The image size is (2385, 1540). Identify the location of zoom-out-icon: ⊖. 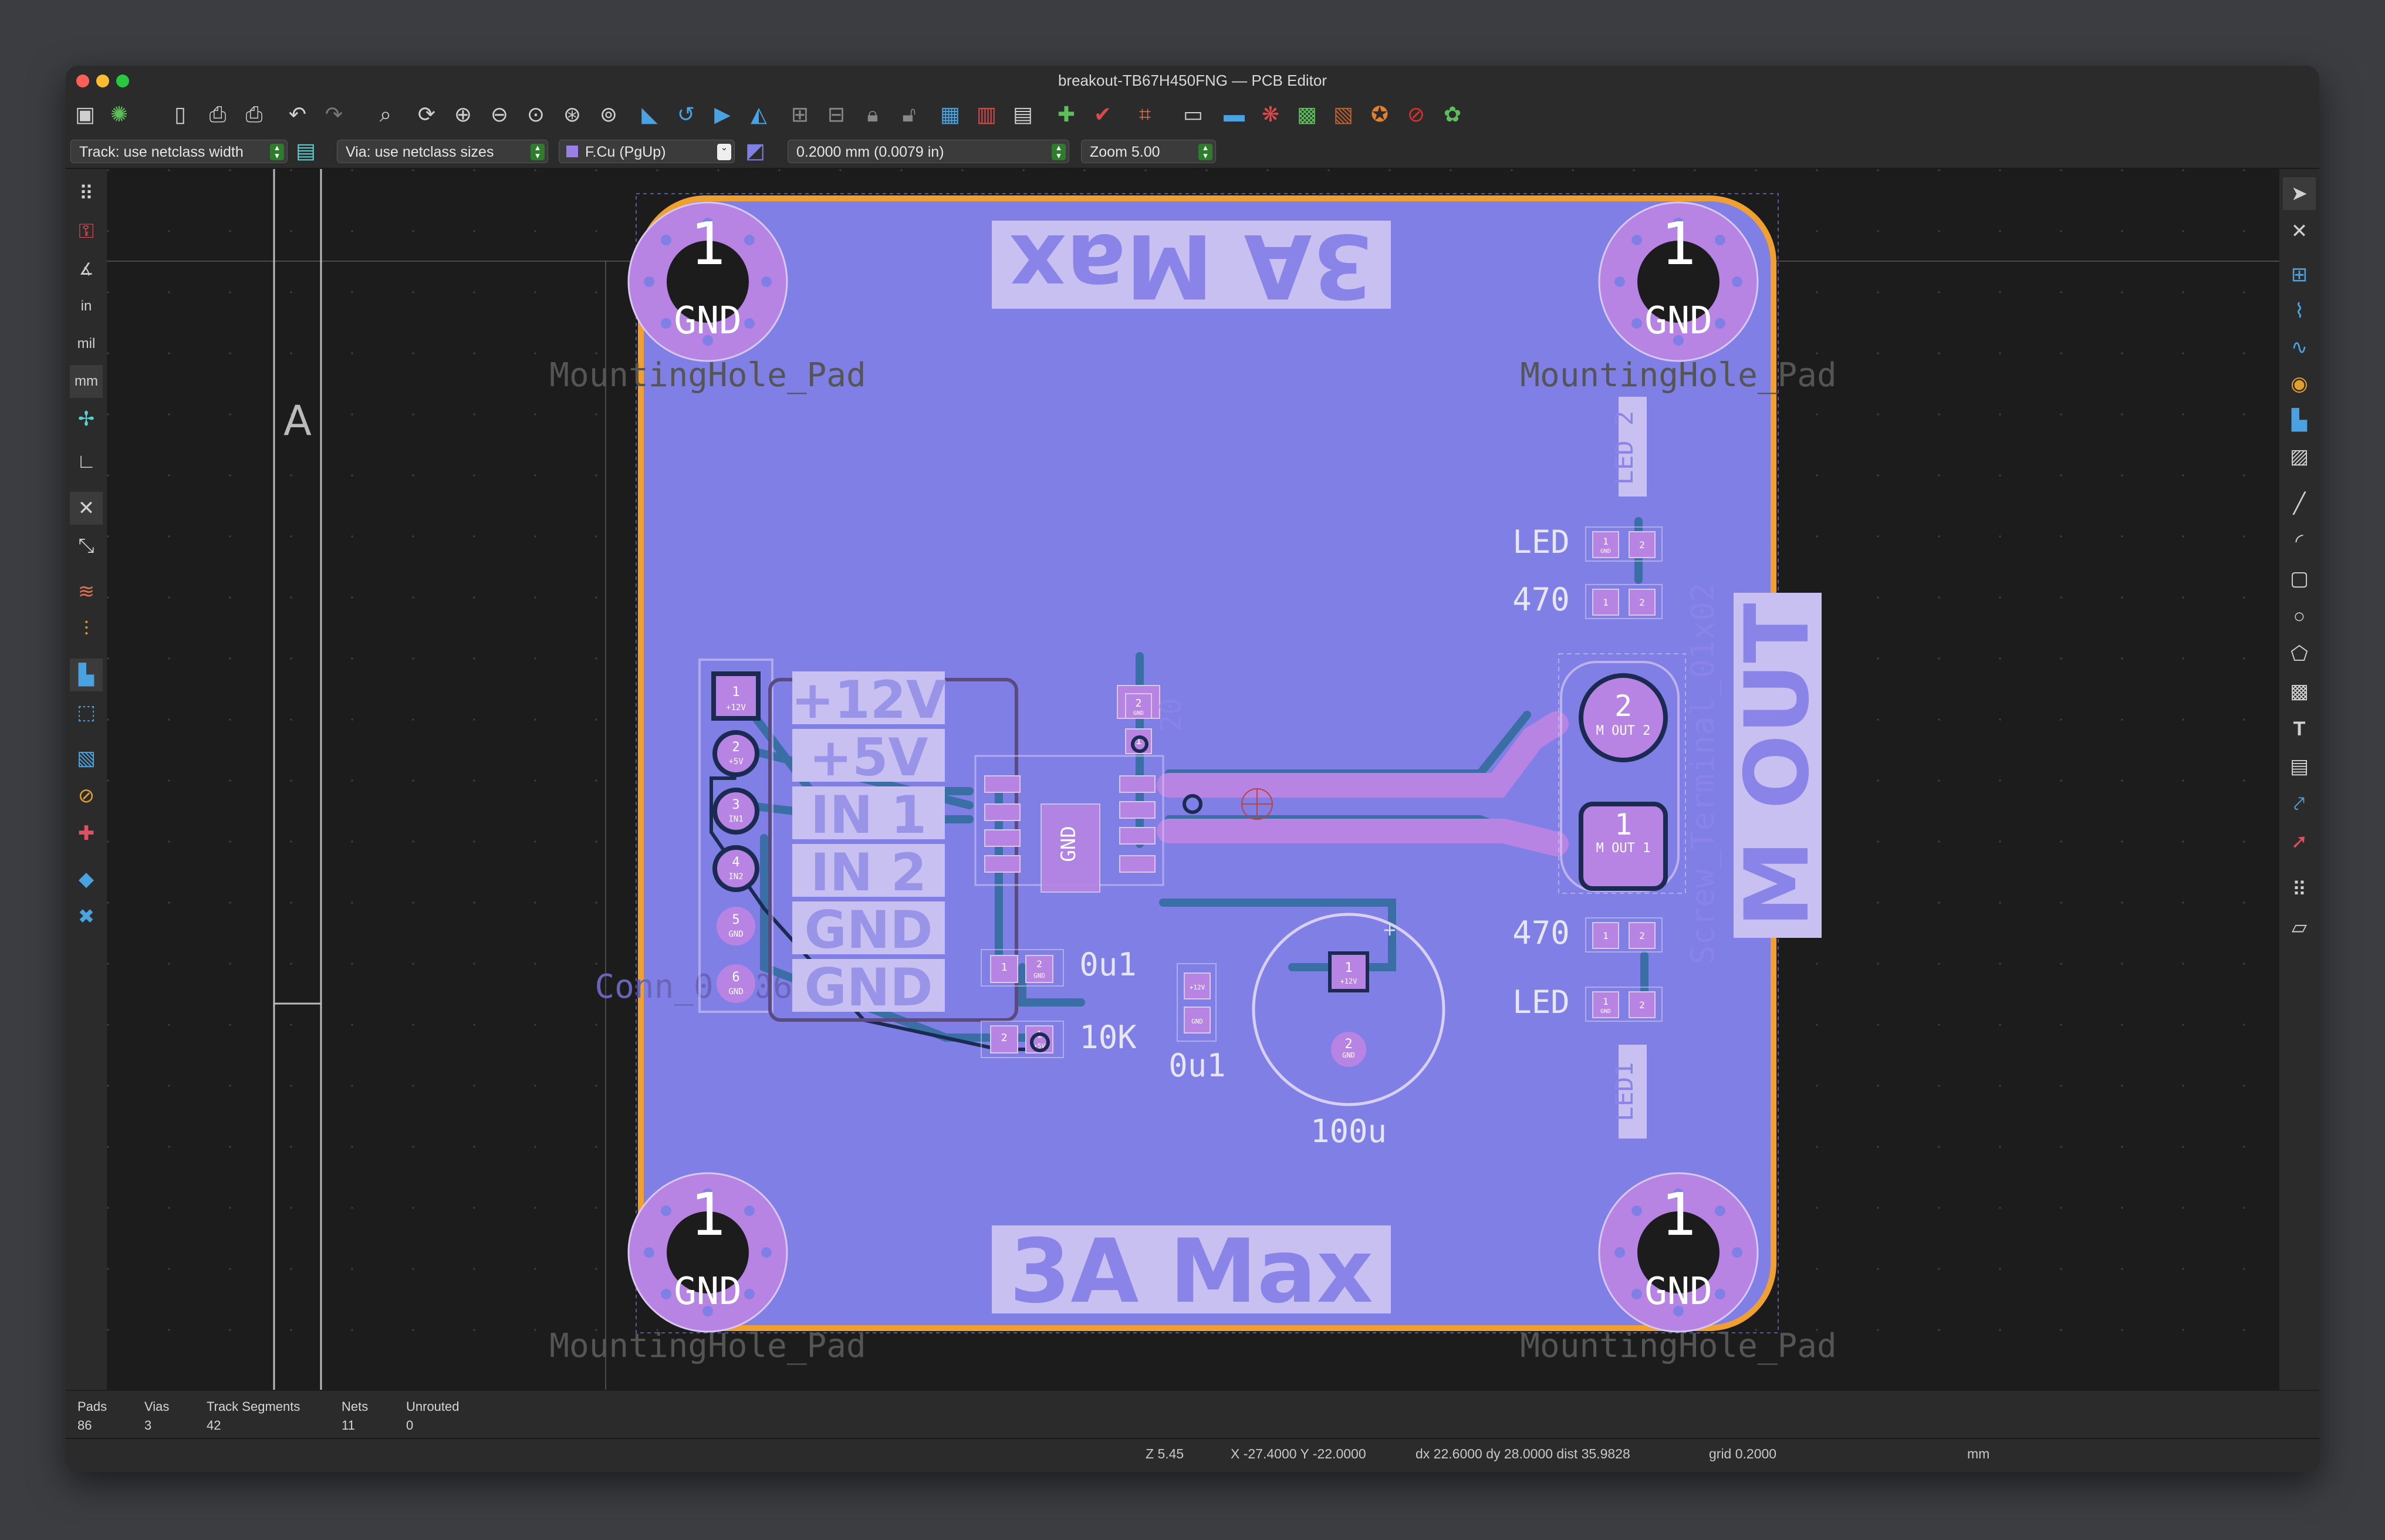
(499, 114).